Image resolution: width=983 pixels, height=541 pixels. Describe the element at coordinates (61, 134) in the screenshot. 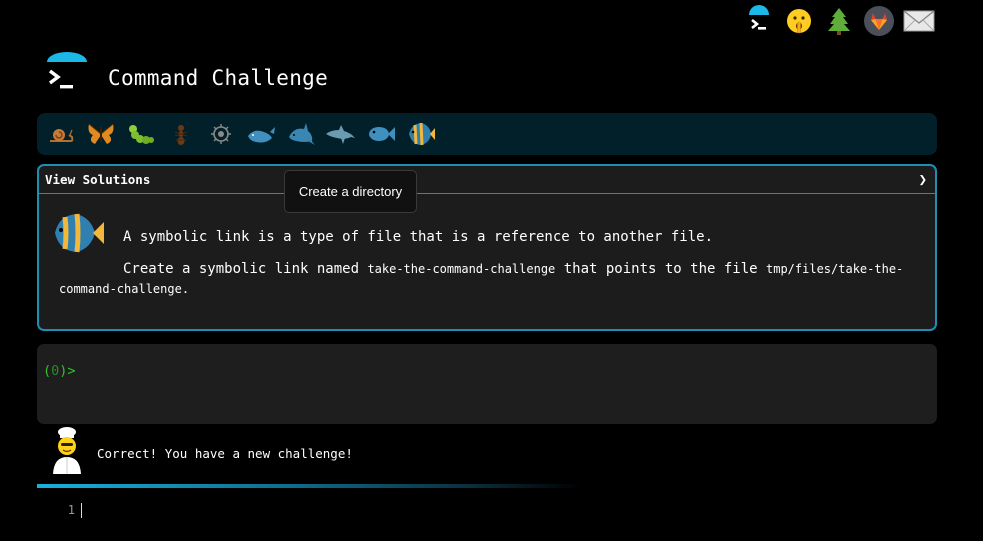

I see `snail-level-icon` at that location.